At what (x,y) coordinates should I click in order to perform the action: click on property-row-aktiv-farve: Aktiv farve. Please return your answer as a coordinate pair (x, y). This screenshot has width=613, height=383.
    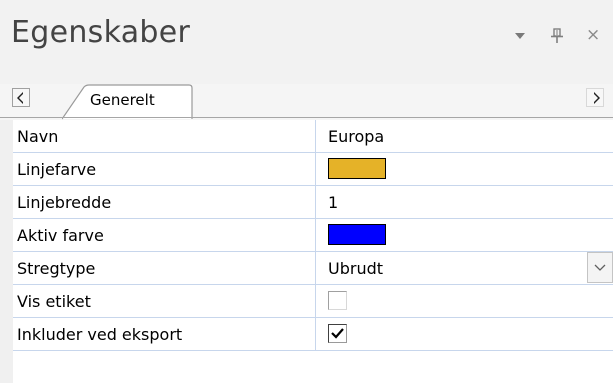
    Looking at the image, I should click on (313, 235).